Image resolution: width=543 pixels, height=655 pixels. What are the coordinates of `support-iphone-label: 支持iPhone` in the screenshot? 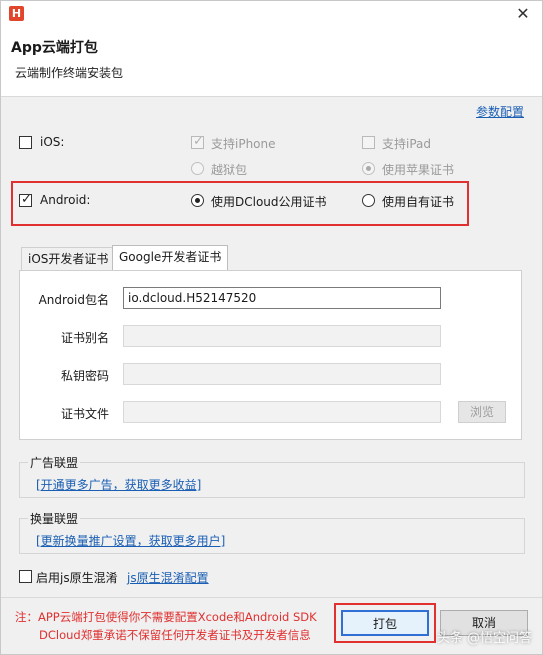 It's located at (243, 144).